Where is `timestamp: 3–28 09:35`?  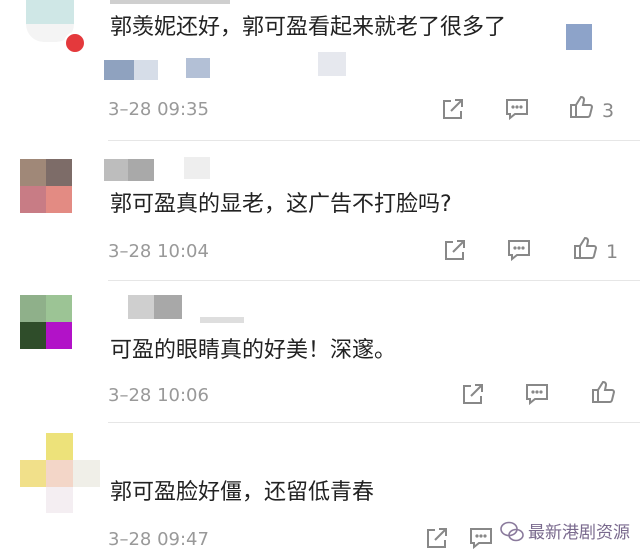
timestamp: 3–28 09:35 is located at coordinates (158, 109).